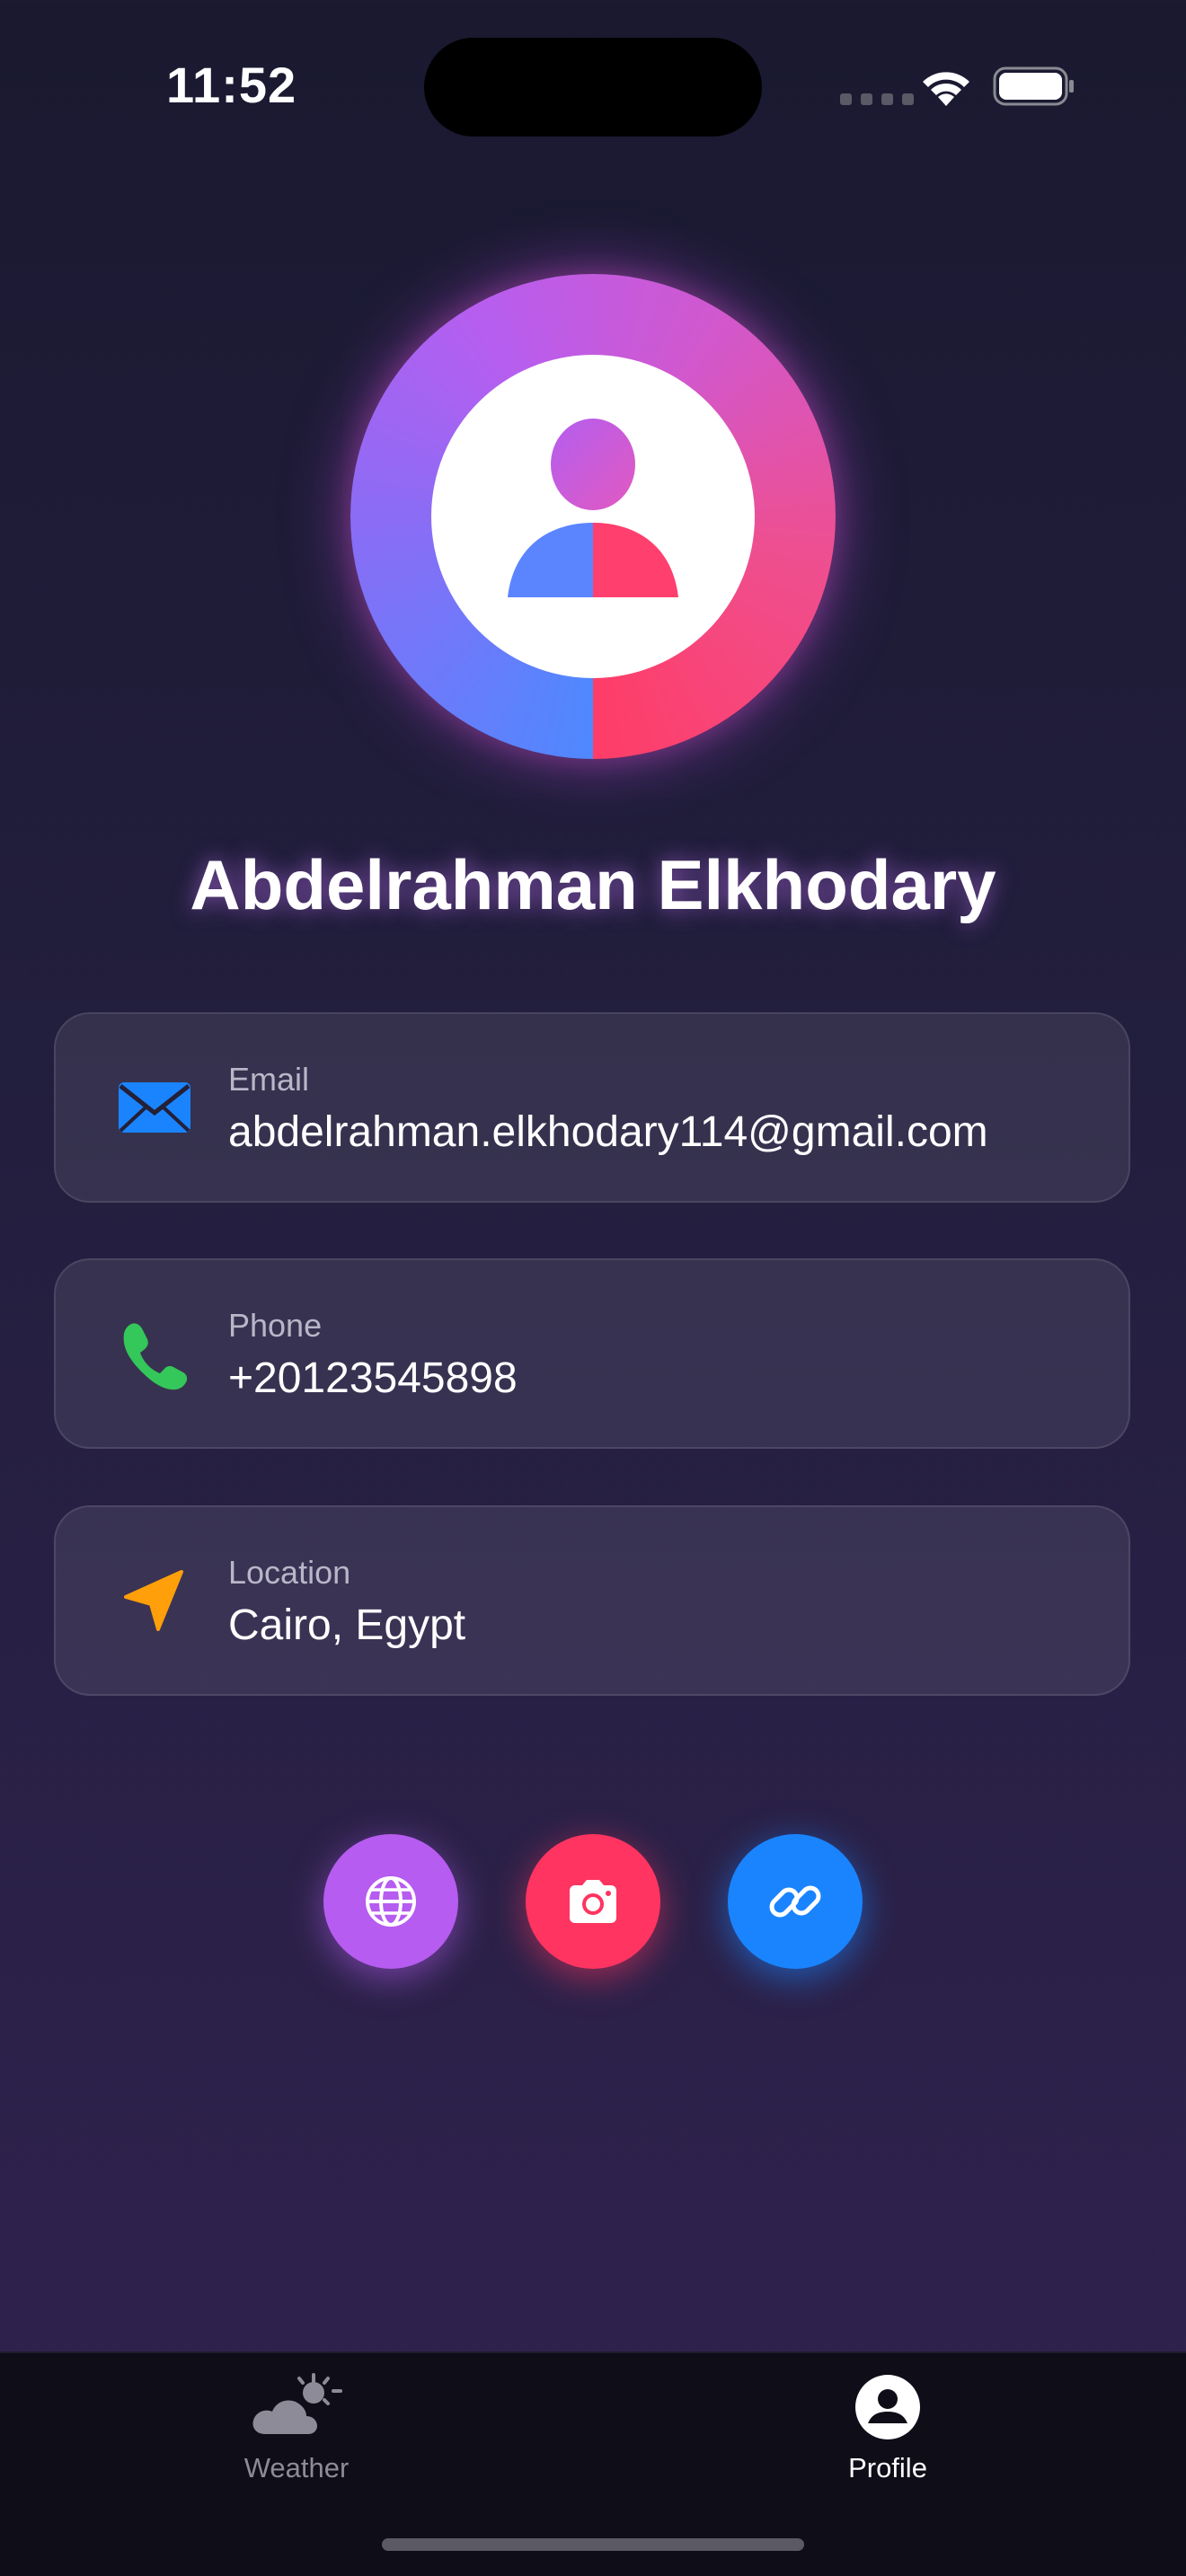 This screenshot has width=1186, height=2576. I want to click on battery-icon, so click(1033, 86).